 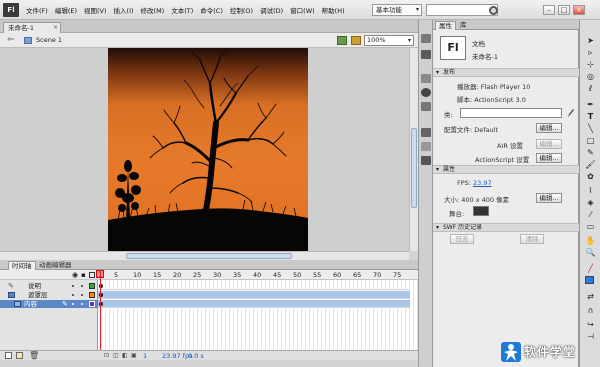 What do you see at coordinates (426, 78) in the screenshot?
I see `align-panel-icon` at bounding box center [426, 78].